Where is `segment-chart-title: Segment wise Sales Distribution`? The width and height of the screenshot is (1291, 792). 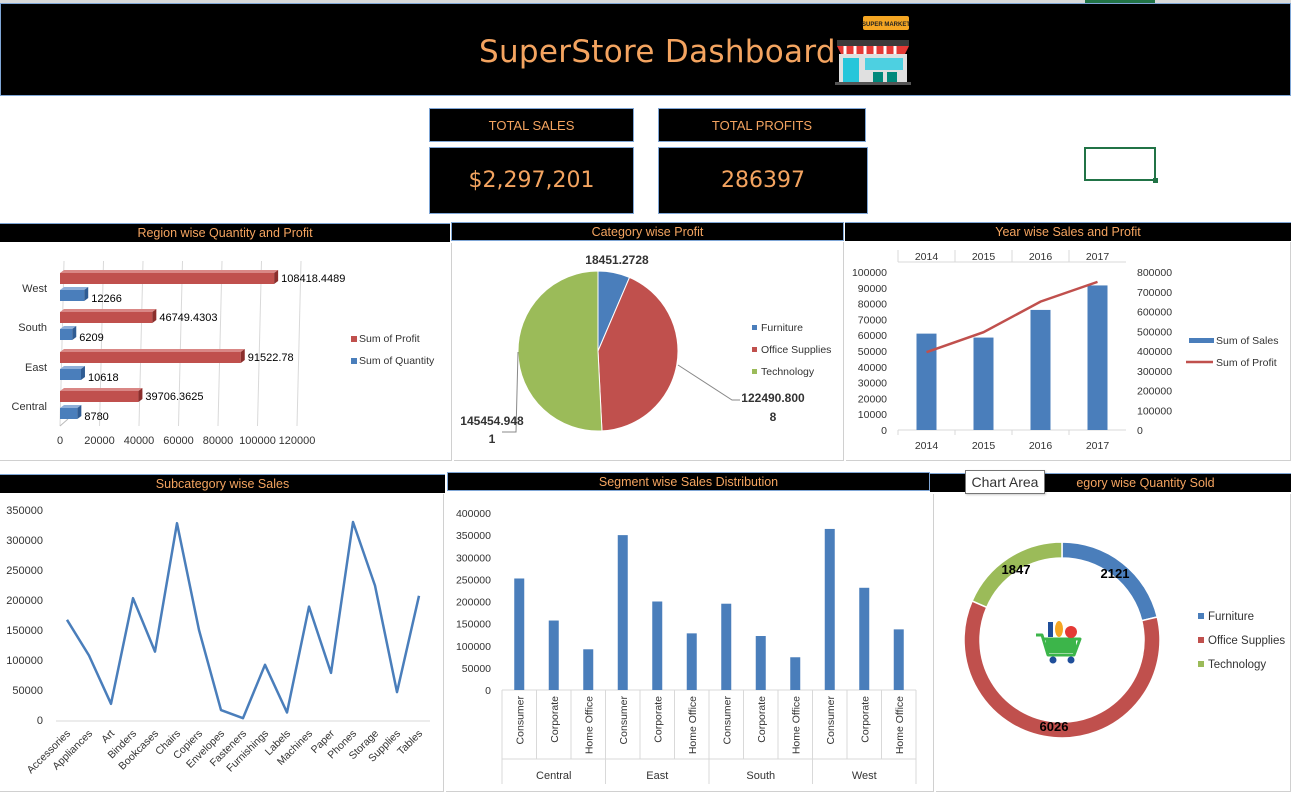 segment-chart-title: Segment wise Sales Distribution is located at coordinates (688, 481).